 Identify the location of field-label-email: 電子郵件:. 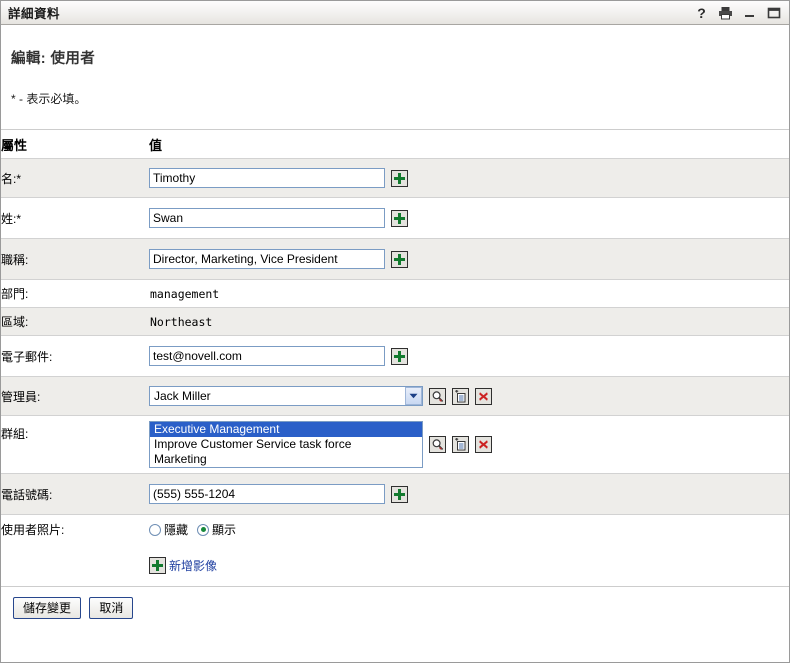
(75, 356).